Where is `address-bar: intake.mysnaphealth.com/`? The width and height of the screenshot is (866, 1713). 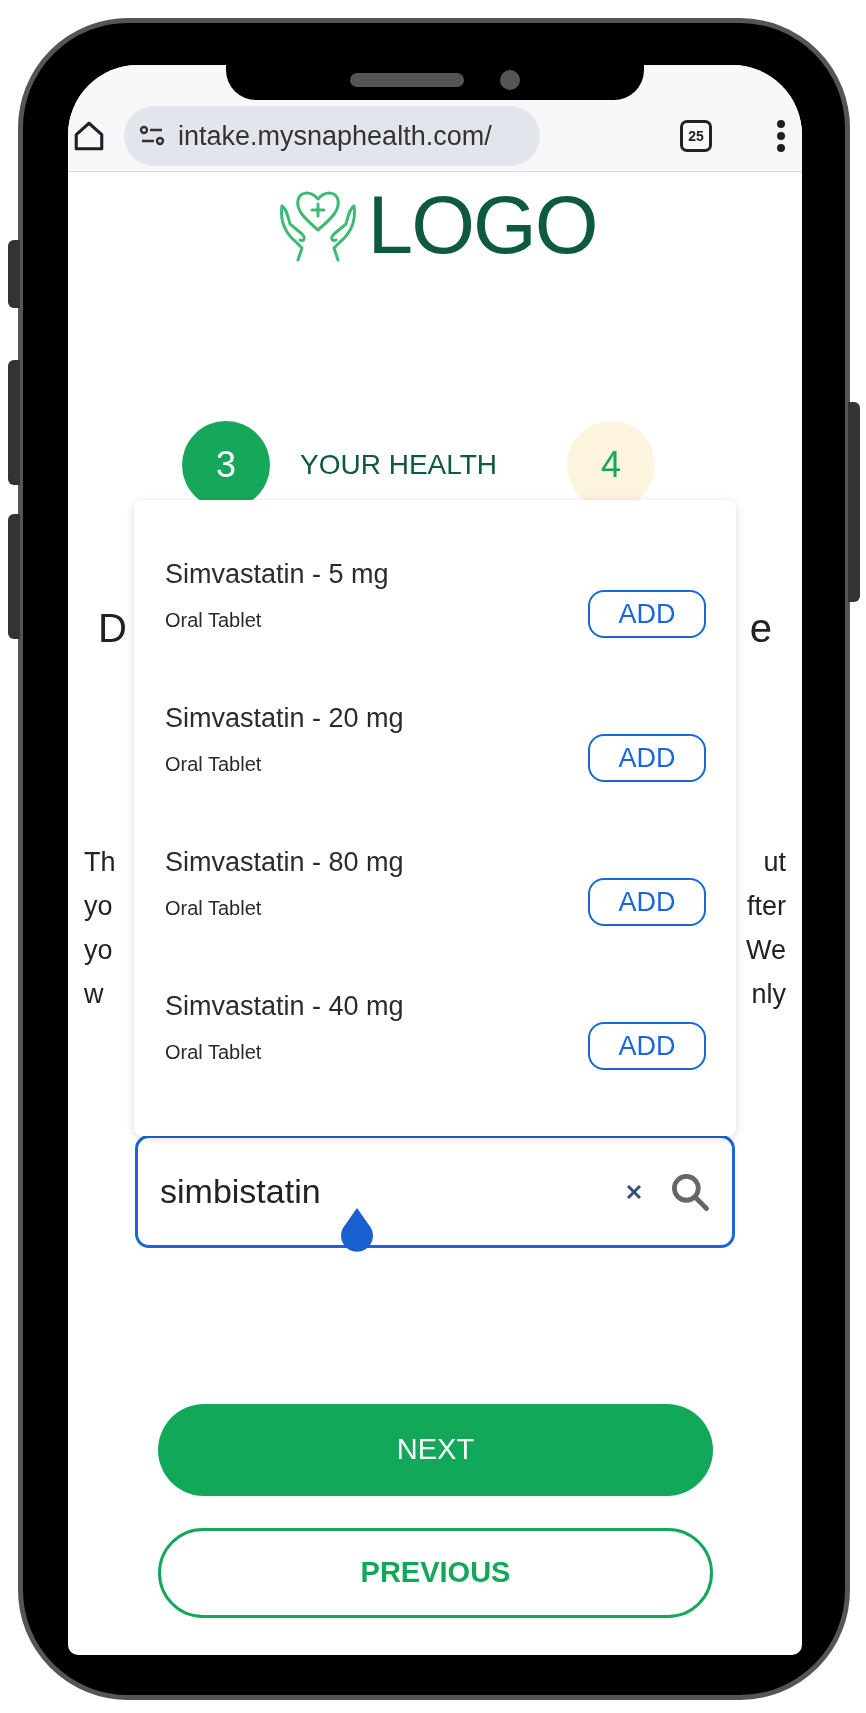
address-bar: intake.mysnaphealth.com/ is located at coordinates (332, 136).